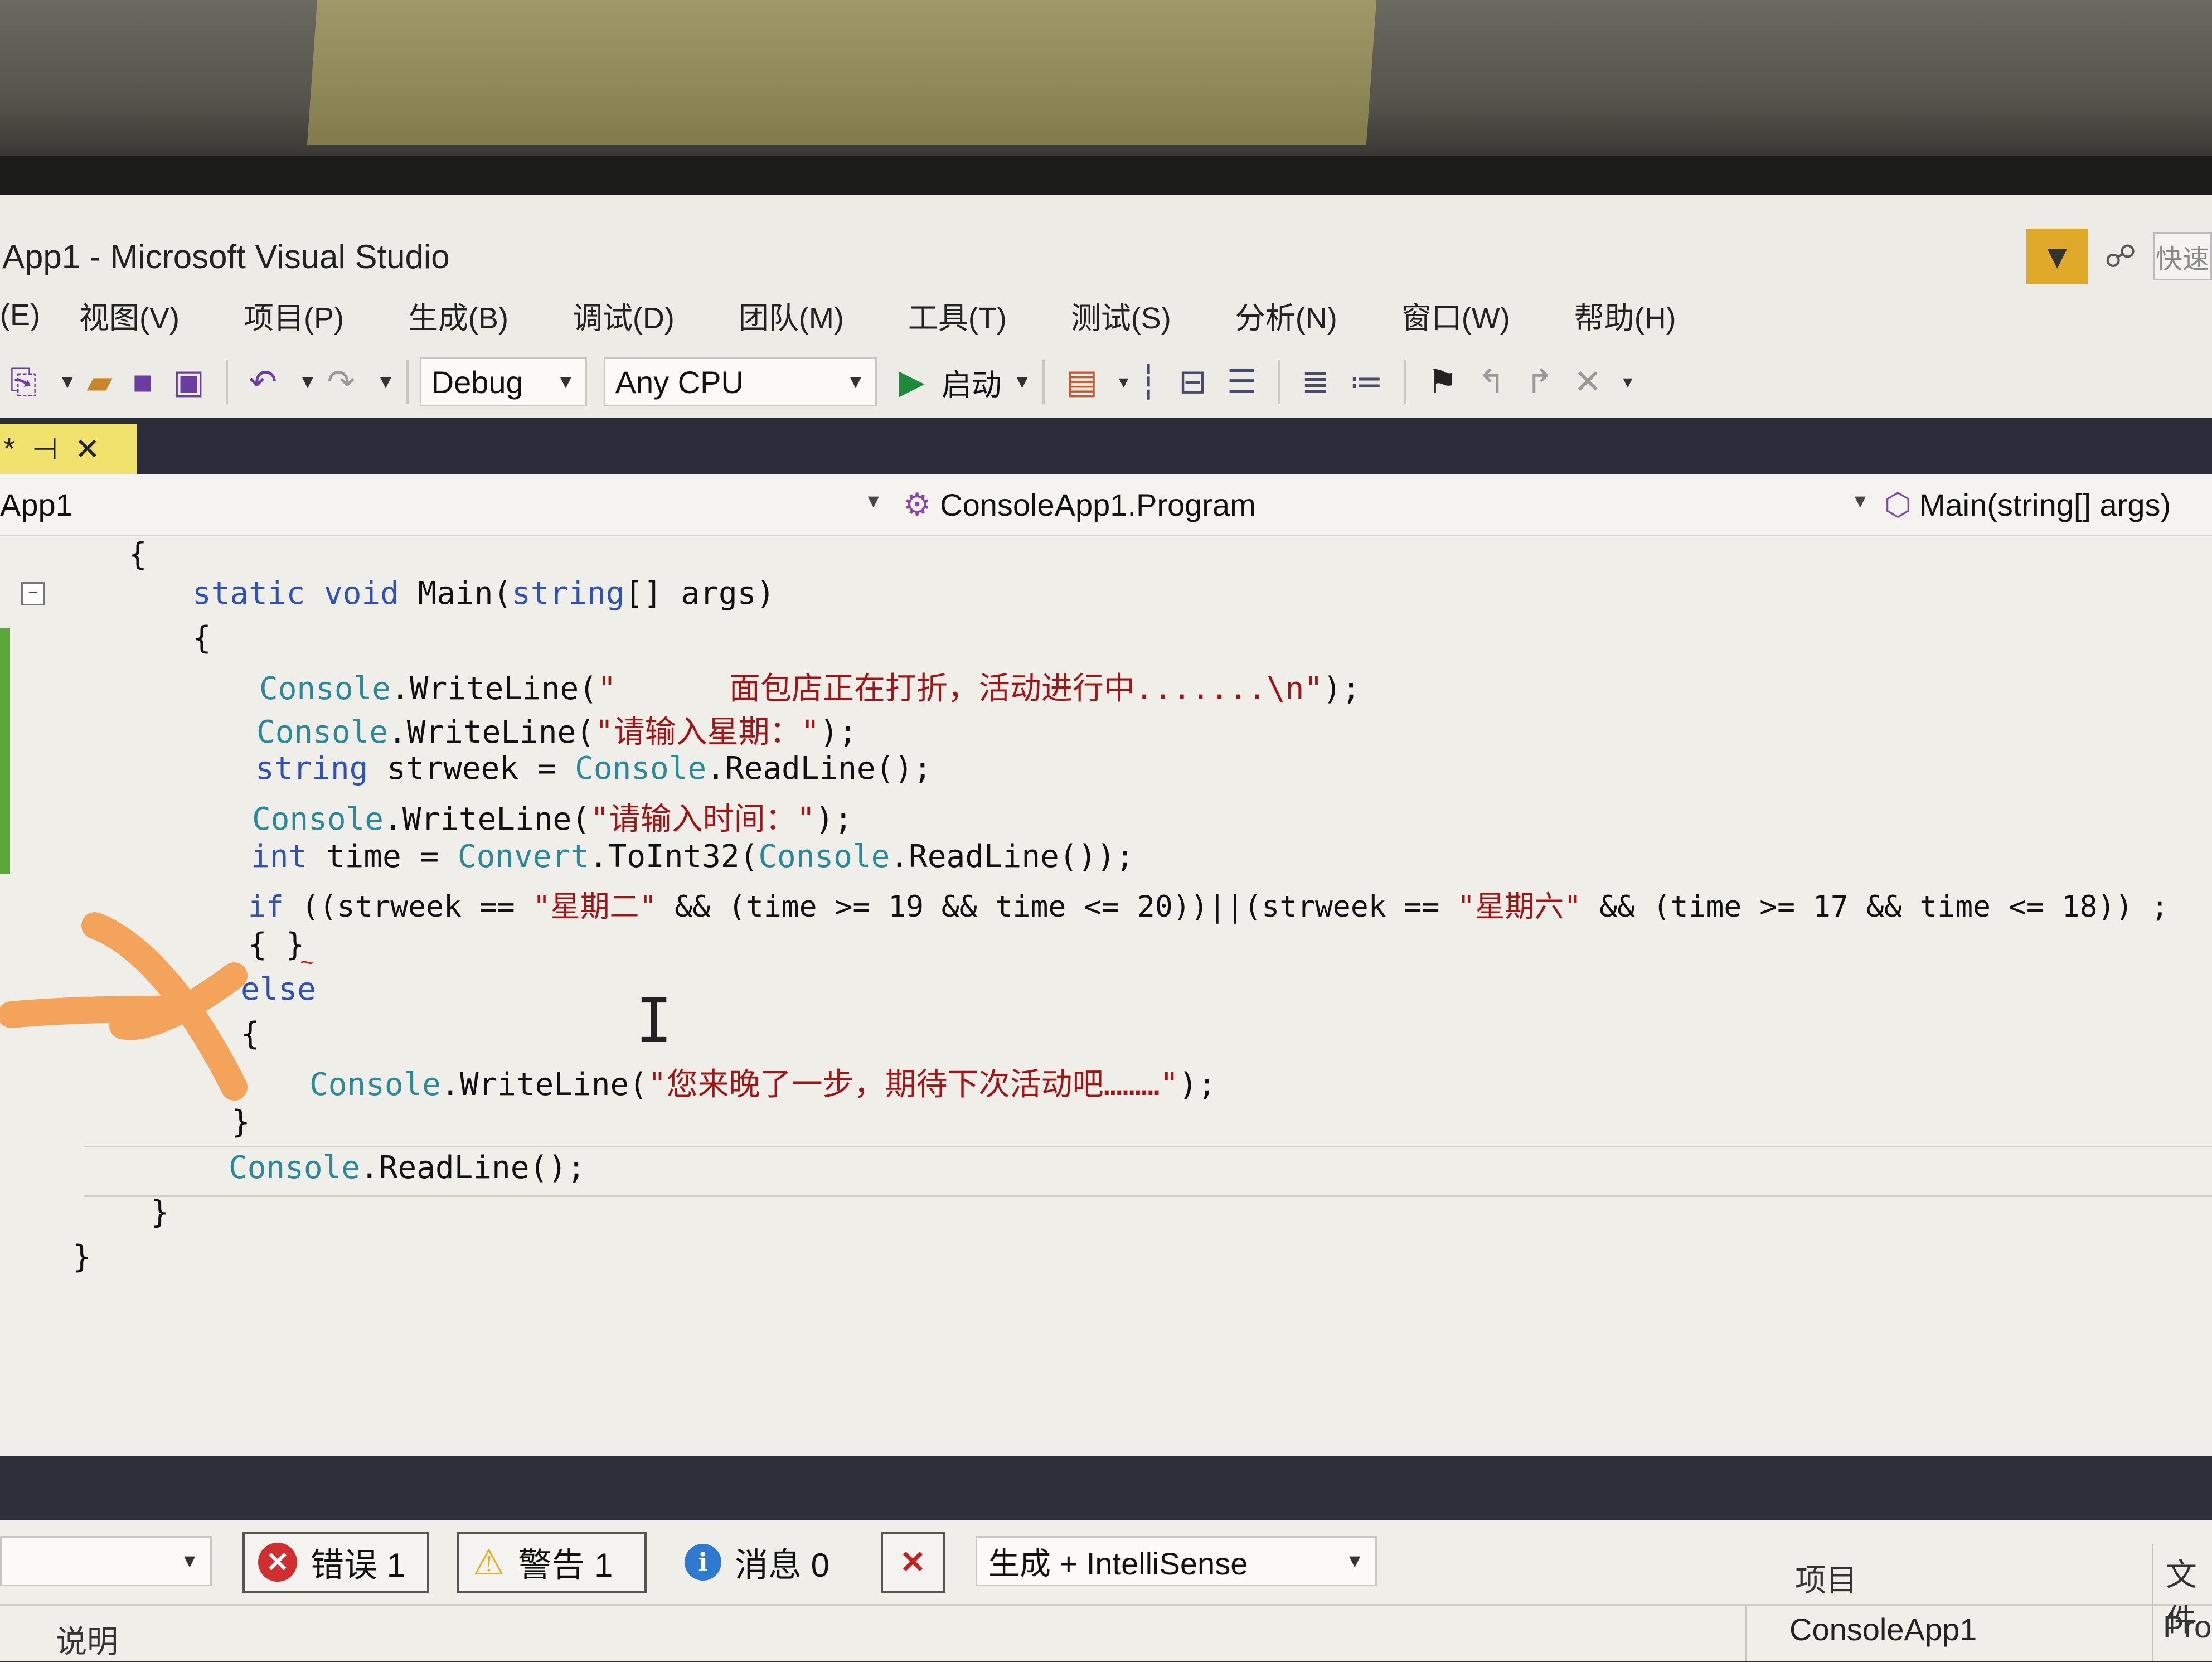  Describe the element at coordinates (1082, 381) in the screenshot. I see `browser-link-icon: ▤` at that location.